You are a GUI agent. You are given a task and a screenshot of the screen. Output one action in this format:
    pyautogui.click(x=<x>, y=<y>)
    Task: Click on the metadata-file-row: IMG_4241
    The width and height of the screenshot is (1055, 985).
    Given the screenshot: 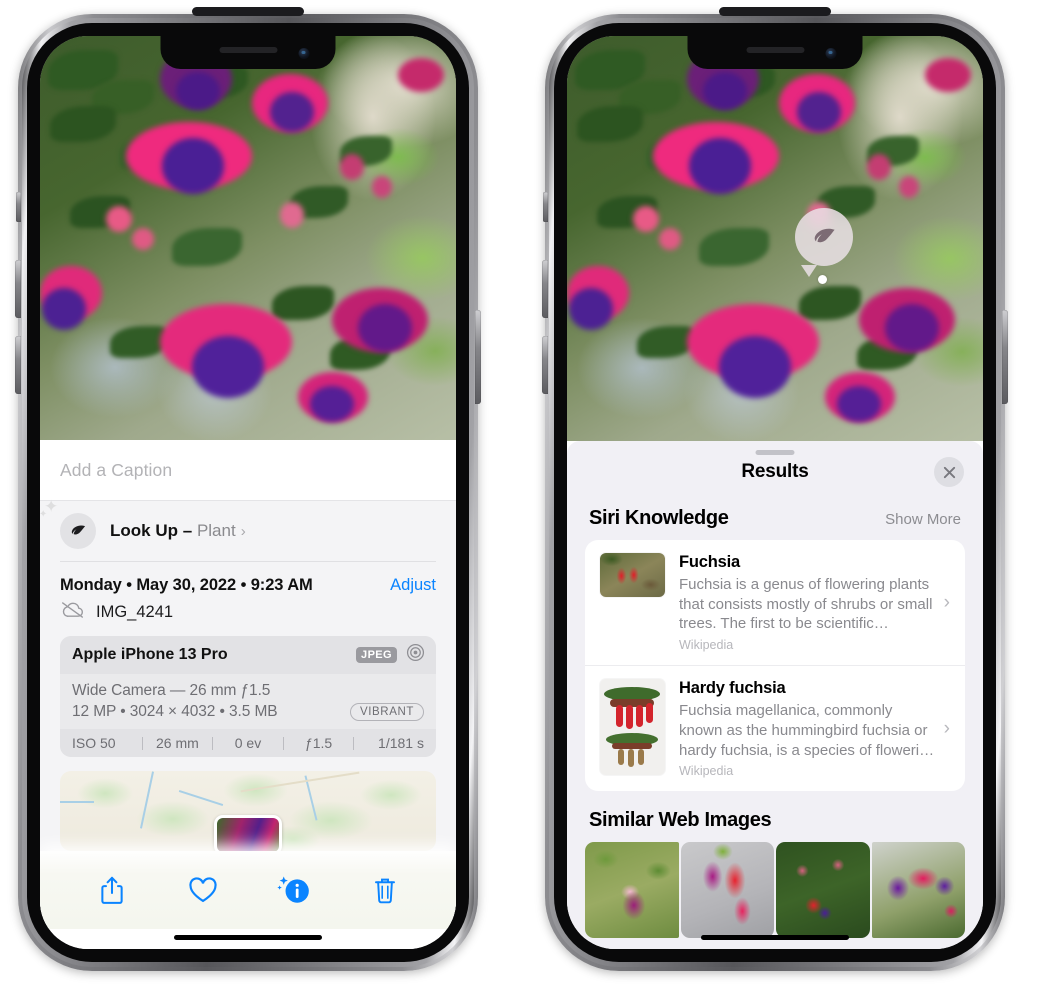 What is the action you would take?
    pyautogui.click(x=248, y=612)
    